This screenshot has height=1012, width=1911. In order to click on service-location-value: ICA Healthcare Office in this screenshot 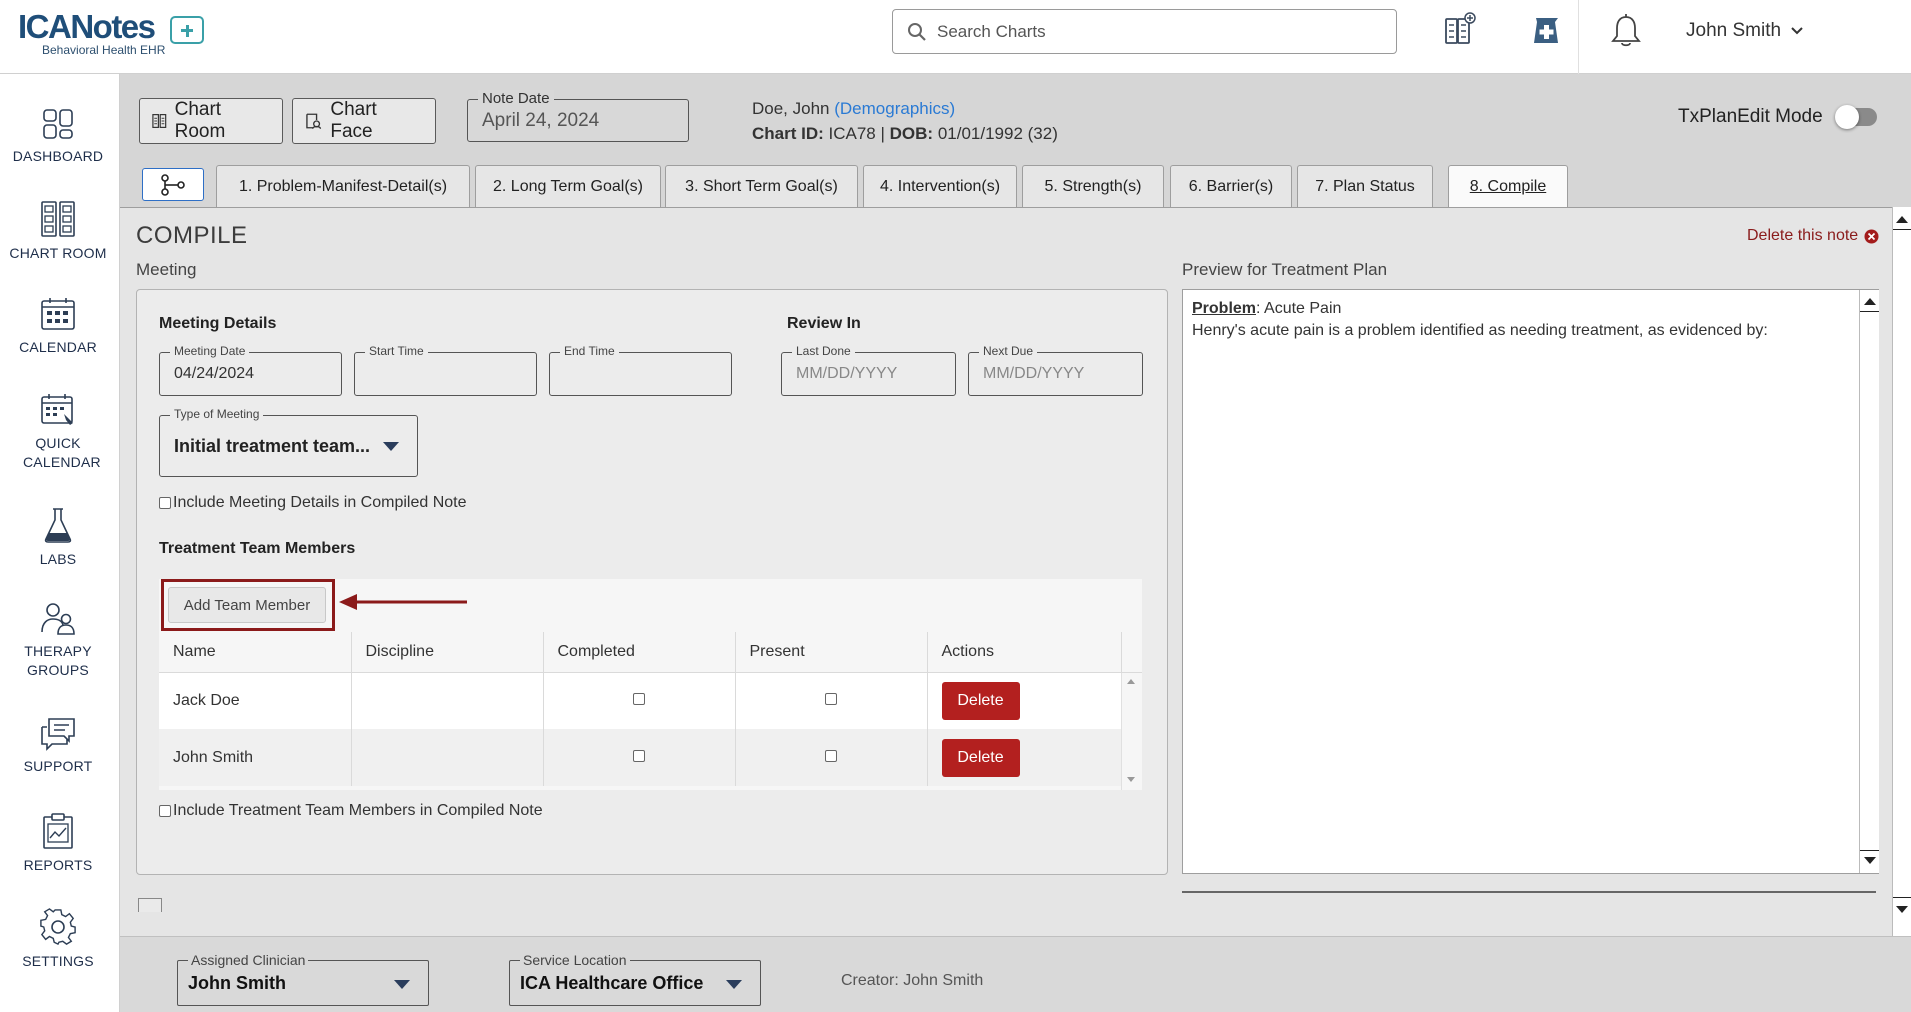, I will do `click(612, 983)`.